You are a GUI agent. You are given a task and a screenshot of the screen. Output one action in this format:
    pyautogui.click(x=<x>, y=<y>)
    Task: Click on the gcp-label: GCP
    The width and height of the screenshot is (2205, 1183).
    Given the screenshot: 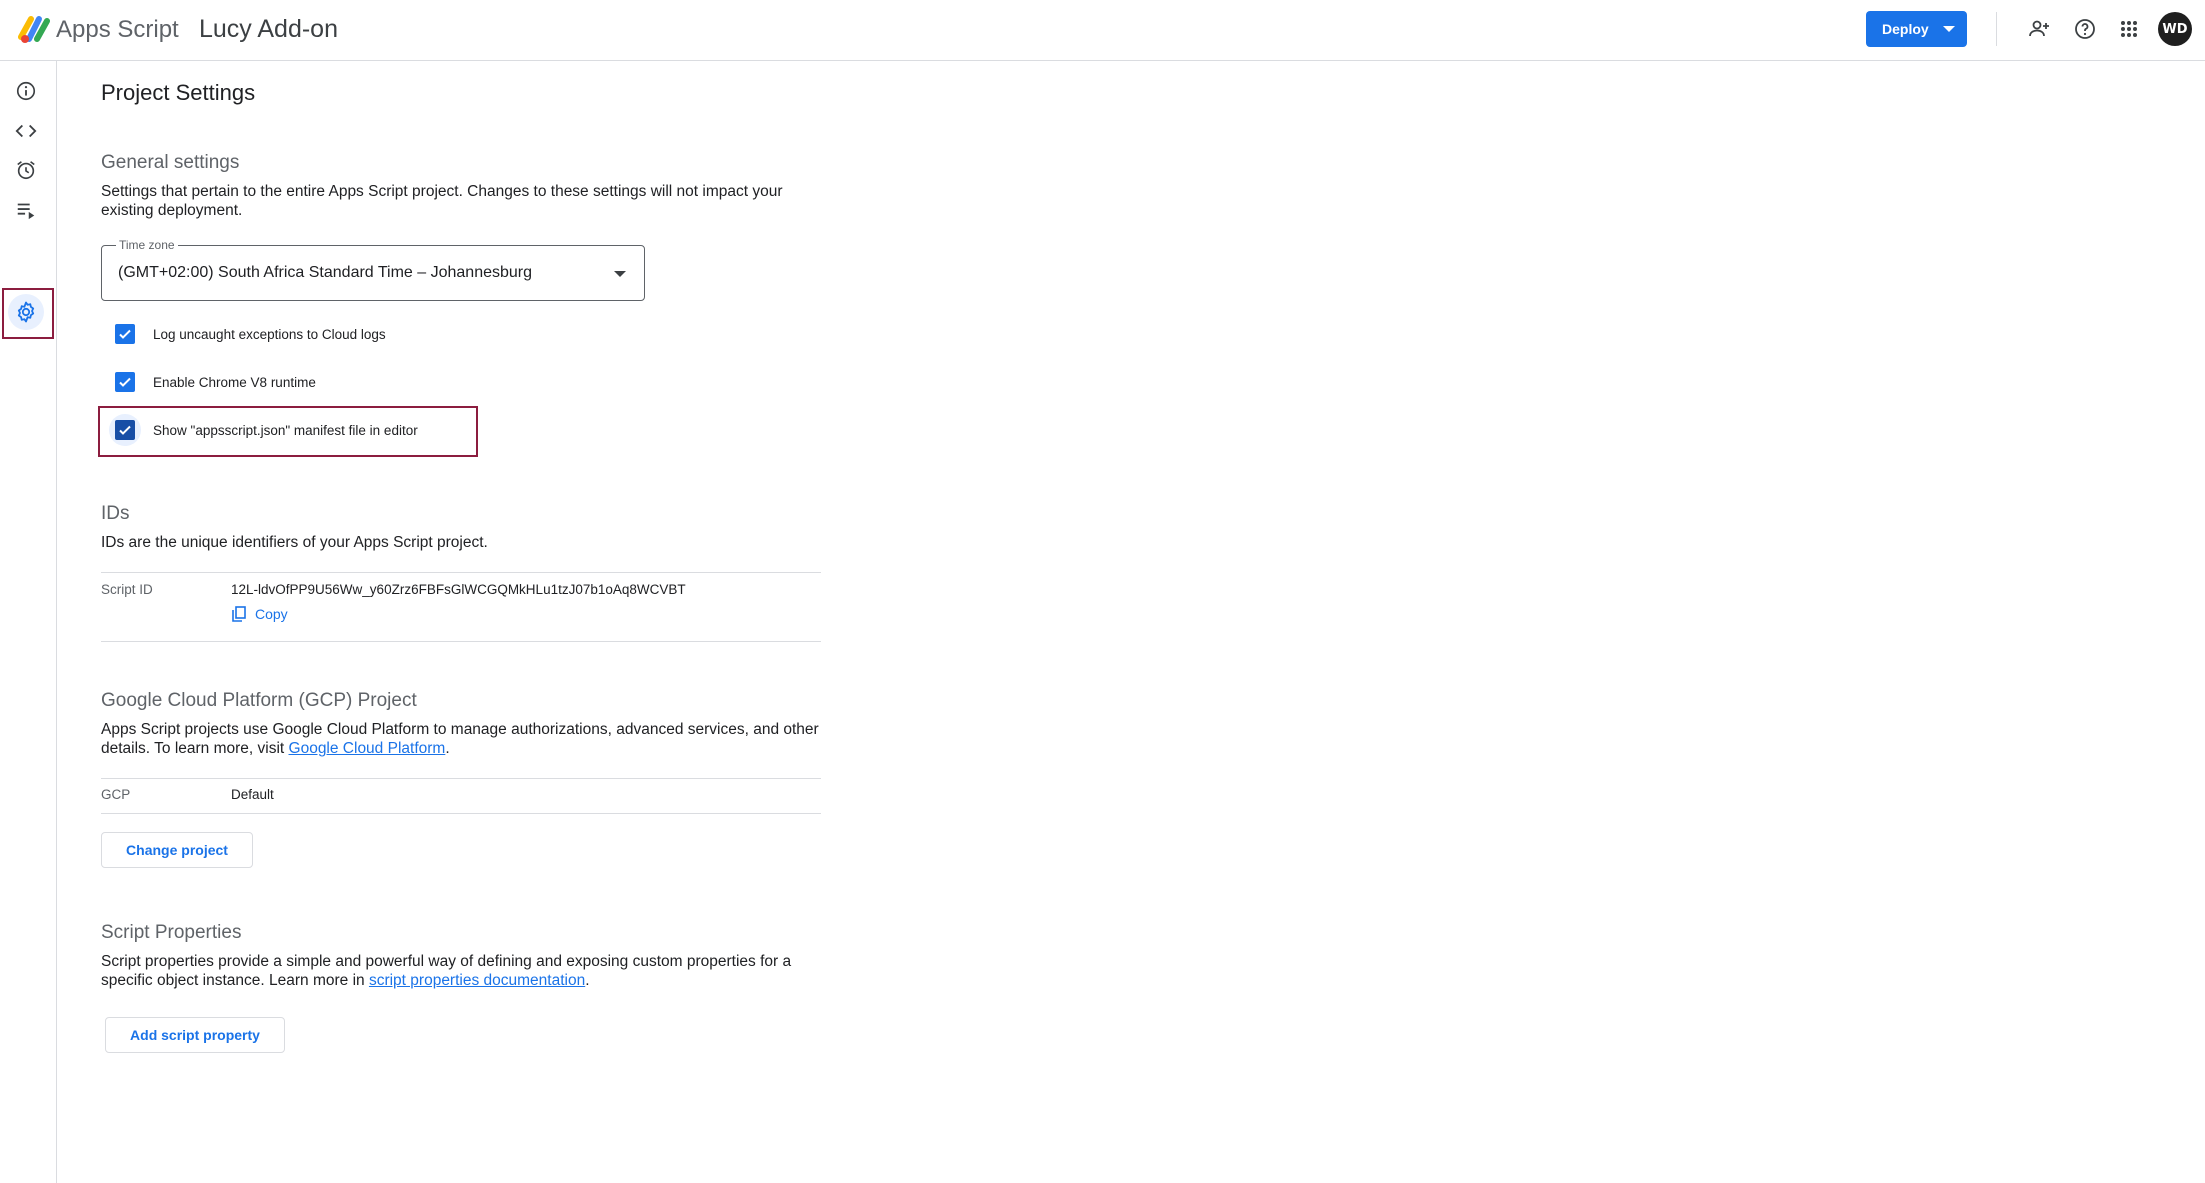 What is the action you would take?
    pyautogui.click(x=116, y=794)
    